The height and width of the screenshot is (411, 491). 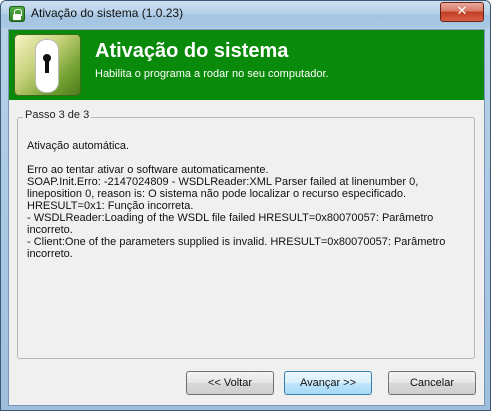 What do you see at coordinates (328, 383) in the screenshot?
I see `next-button: Avançar >>` at bounding box center [328, 383].